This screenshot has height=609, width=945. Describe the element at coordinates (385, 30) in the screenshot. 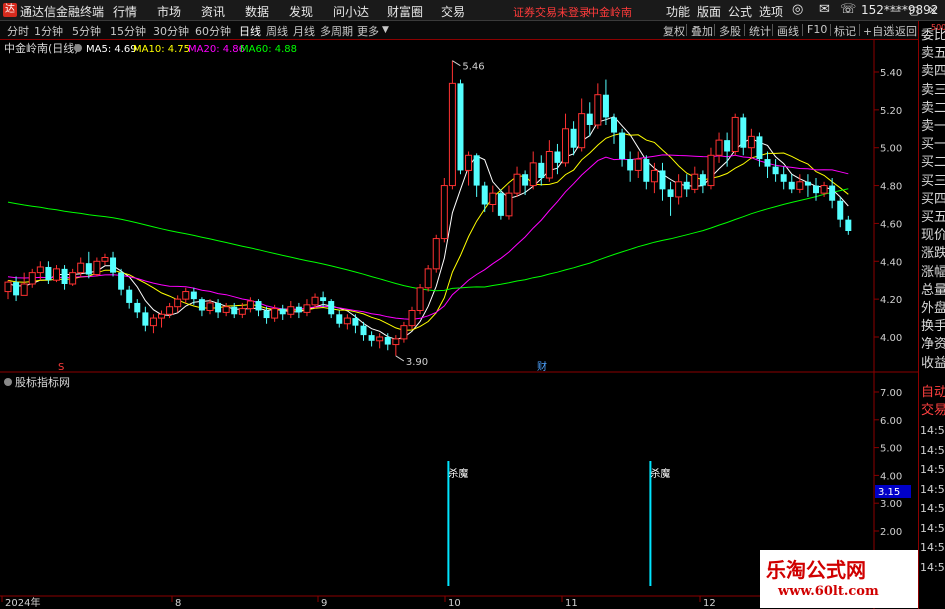

I see `chevron-down-icon: ▼` at that location.